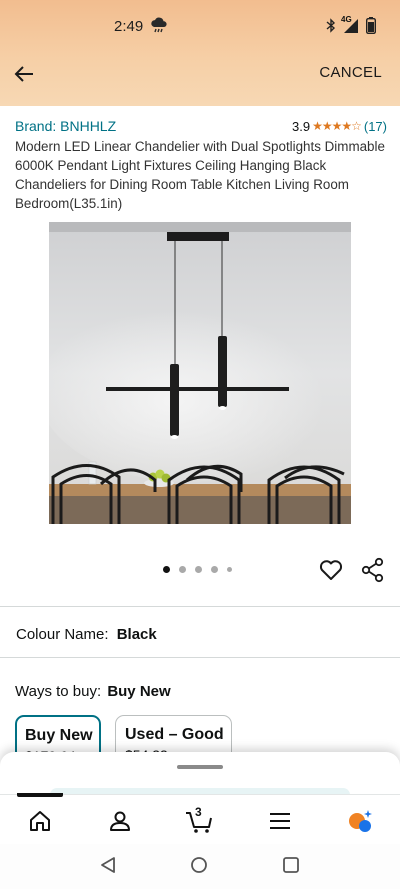  I want to click on image-carousel-dots, so click(197, 569).